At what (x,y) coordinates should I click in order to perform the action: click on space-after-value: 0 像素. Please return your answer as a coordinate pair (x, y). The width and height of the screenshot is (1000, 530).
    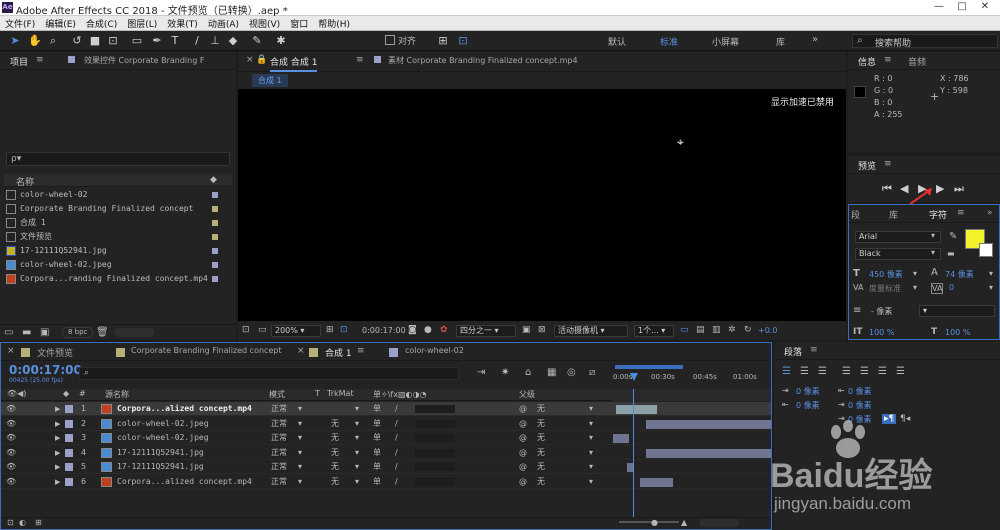
    Looking at the image, I should click on (860, 405).